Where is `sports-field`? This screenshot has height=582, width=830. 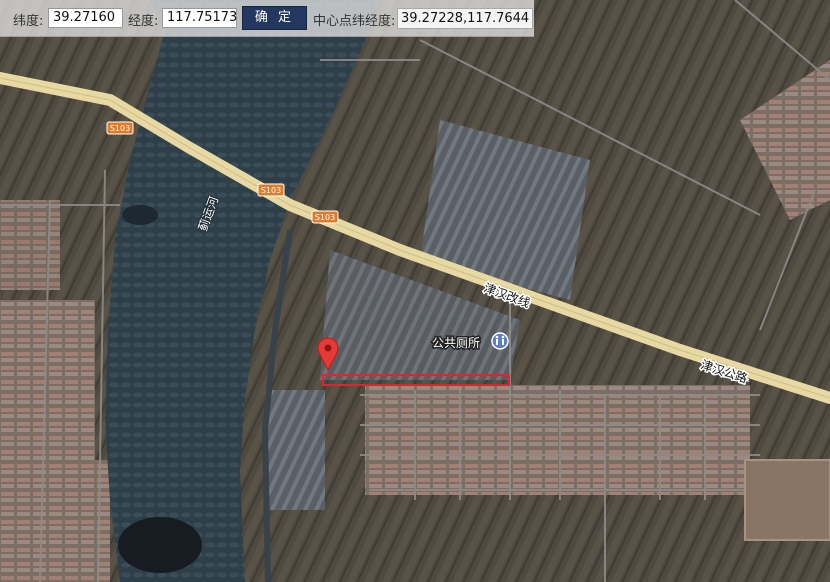 sports-field is located at coordinates (787, 500).